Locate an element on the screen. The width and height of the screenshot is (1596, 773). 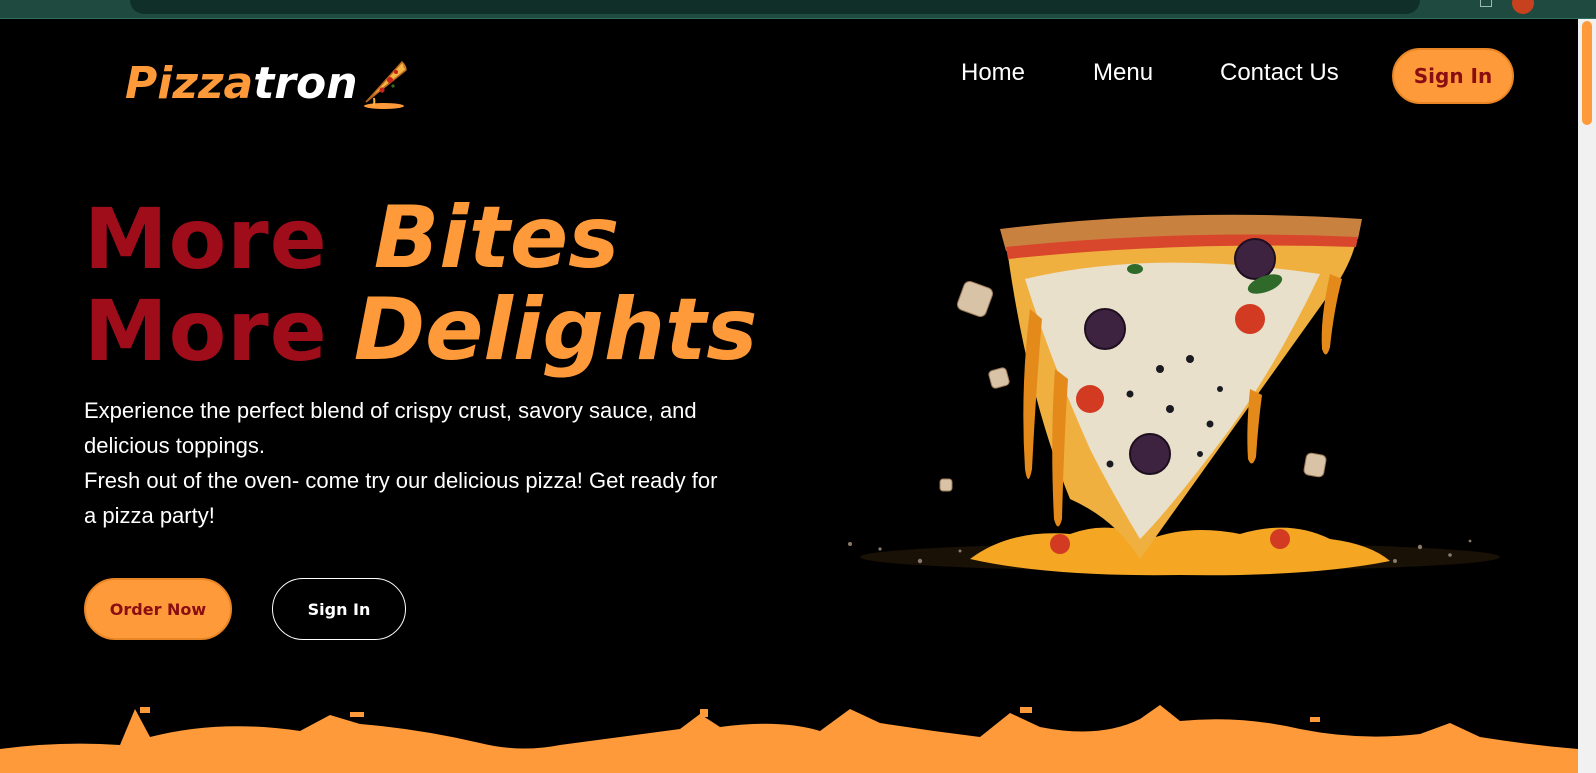
headline-line-2: More Delights is located at coordinates (420, 327).